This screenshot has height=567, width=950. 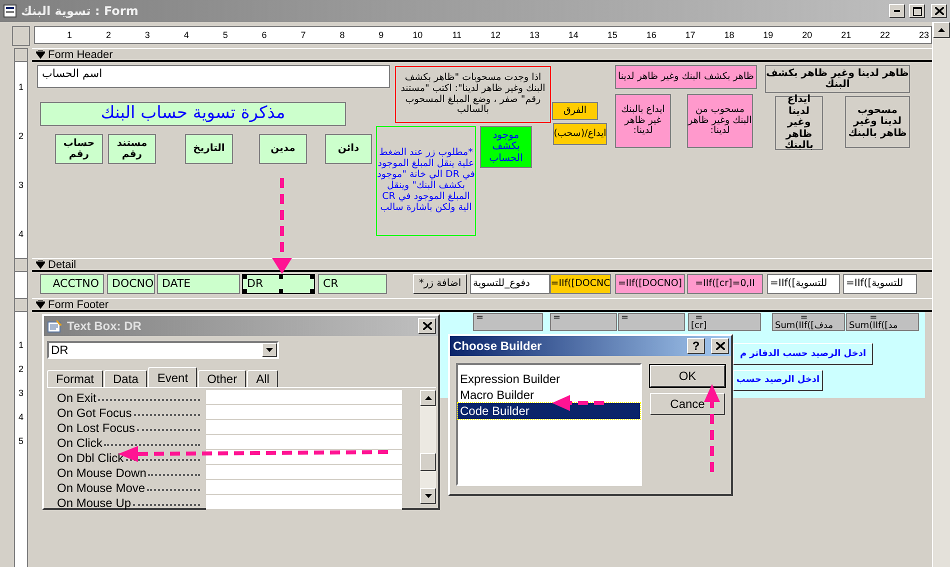 What do you see at coordinates (94, 413) in the screenshot?
I see `property-label: On Got Focus` at bounding box center [94, 413].